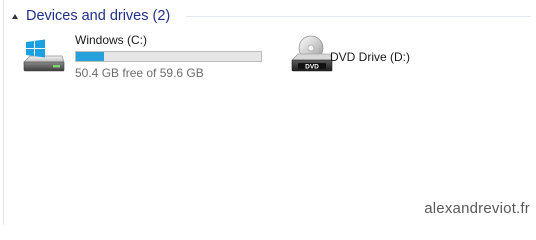 The height and width of the screenshot is (240, 536). Describe the element at coordinates (3, 112) in the screenshot. I see `pane-divider` at that location.